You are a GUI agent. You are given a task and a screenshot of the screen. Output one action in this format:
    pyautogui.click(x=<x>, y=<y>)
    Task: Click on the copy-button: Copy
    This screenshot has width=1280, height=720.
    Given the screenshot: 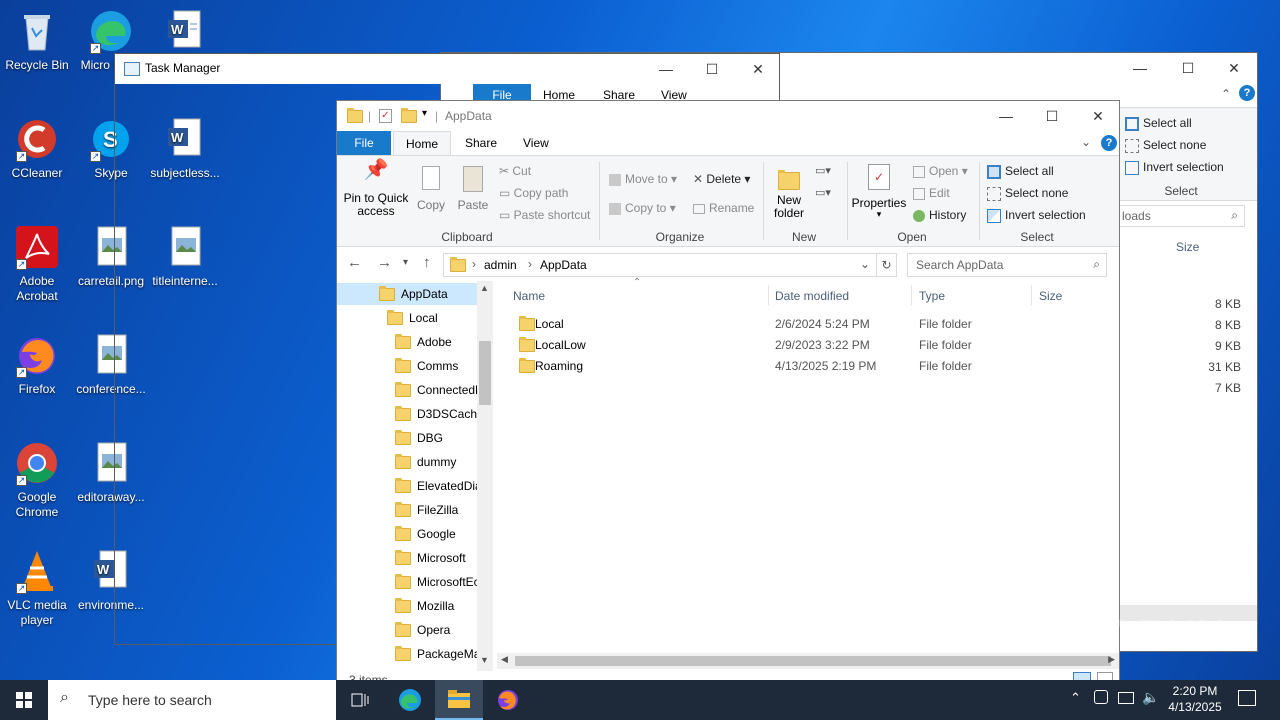 What is the action you would take?
    pyautogui.click(x=431, y=188)
    